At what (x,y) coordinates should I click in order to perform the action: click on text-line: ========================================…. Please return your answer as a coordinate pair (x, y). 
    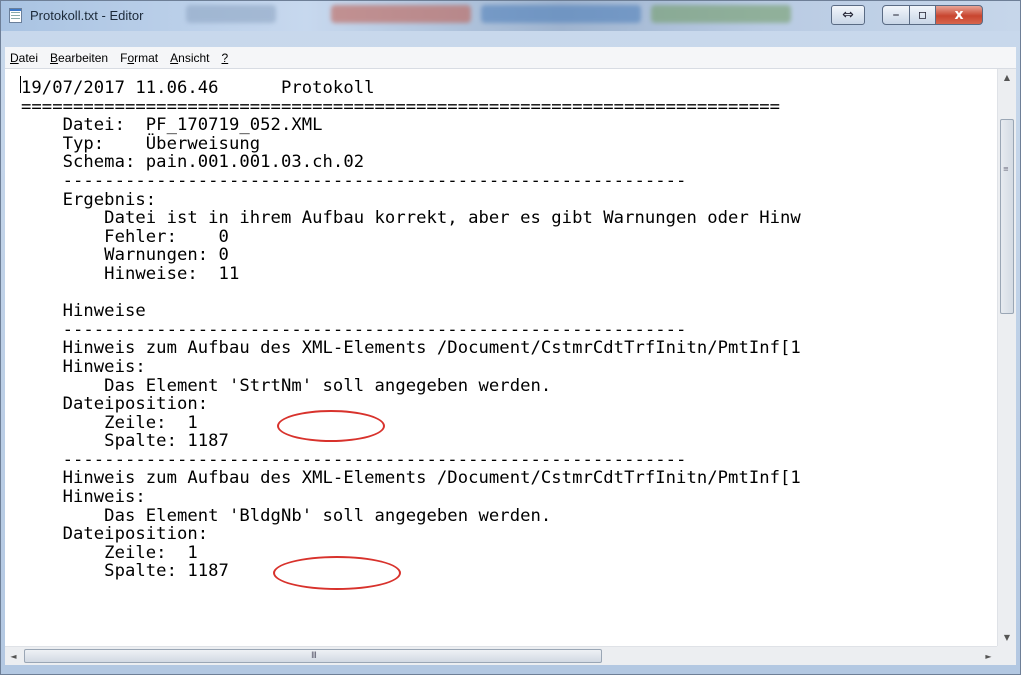
    Looking at the image, I should click on (401, 106).